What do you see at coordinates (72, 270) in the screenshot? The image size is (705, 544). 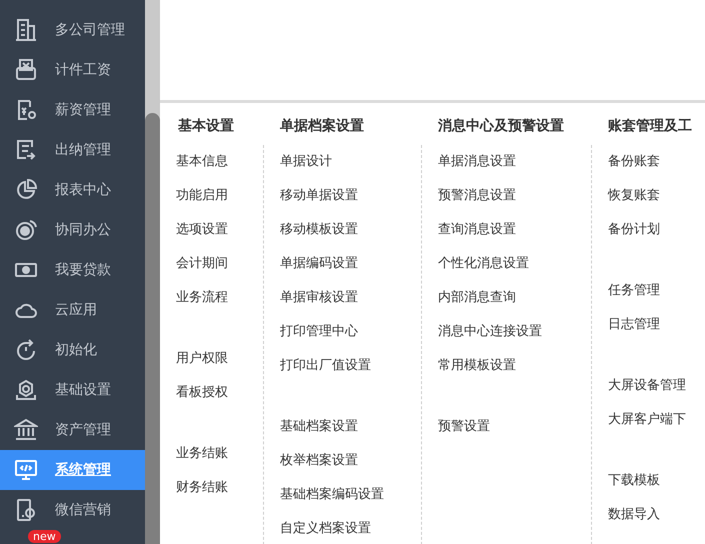 I see `sidebar-item: 我要贷款` at bounding box center [72, 270].